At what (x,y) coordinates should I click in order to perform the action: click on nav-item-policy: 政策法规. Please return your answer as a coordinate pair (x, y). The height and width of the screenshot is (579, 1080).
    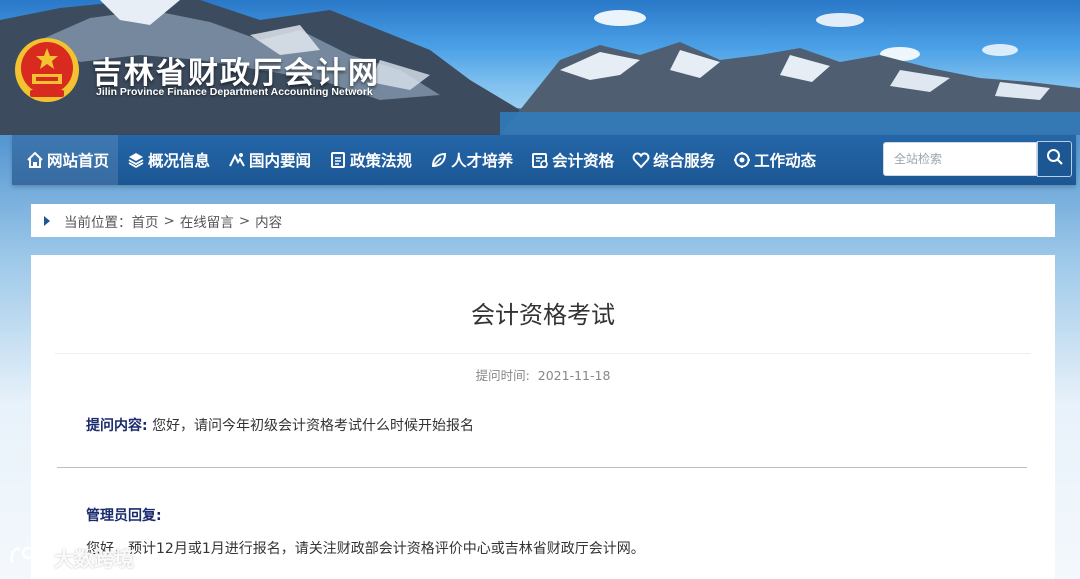
    Looking at the image, I should click on (370, 160).